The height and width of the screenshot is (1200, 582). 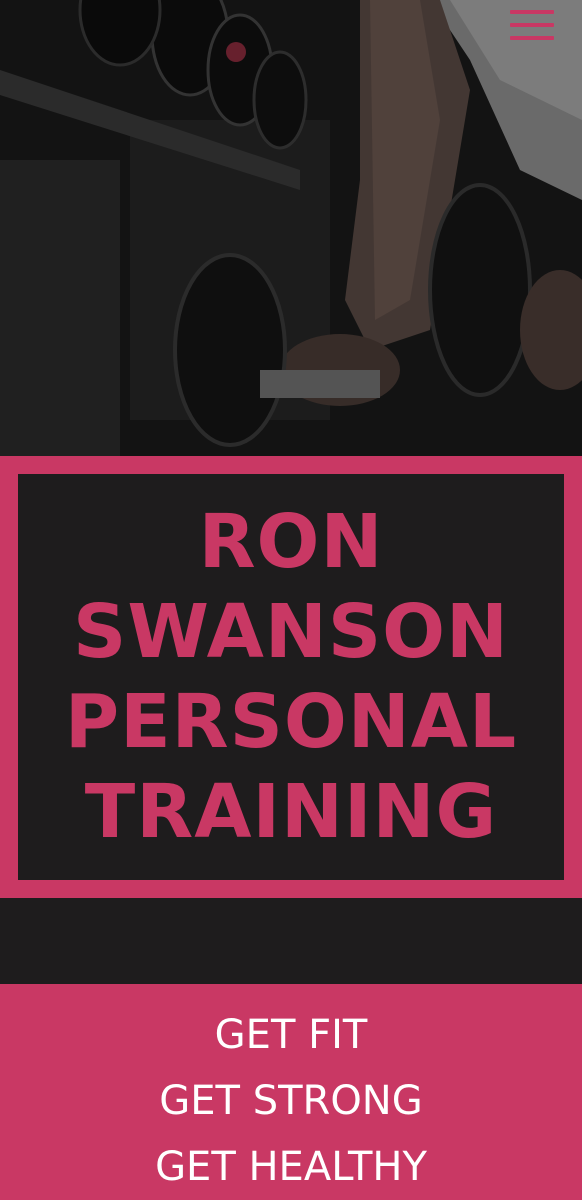 What do you see at coordinates (291, 1167) in the screenshot?
I see `tagline-get-healthy: GET HEALTHY` at bounding box center [291, 1167].